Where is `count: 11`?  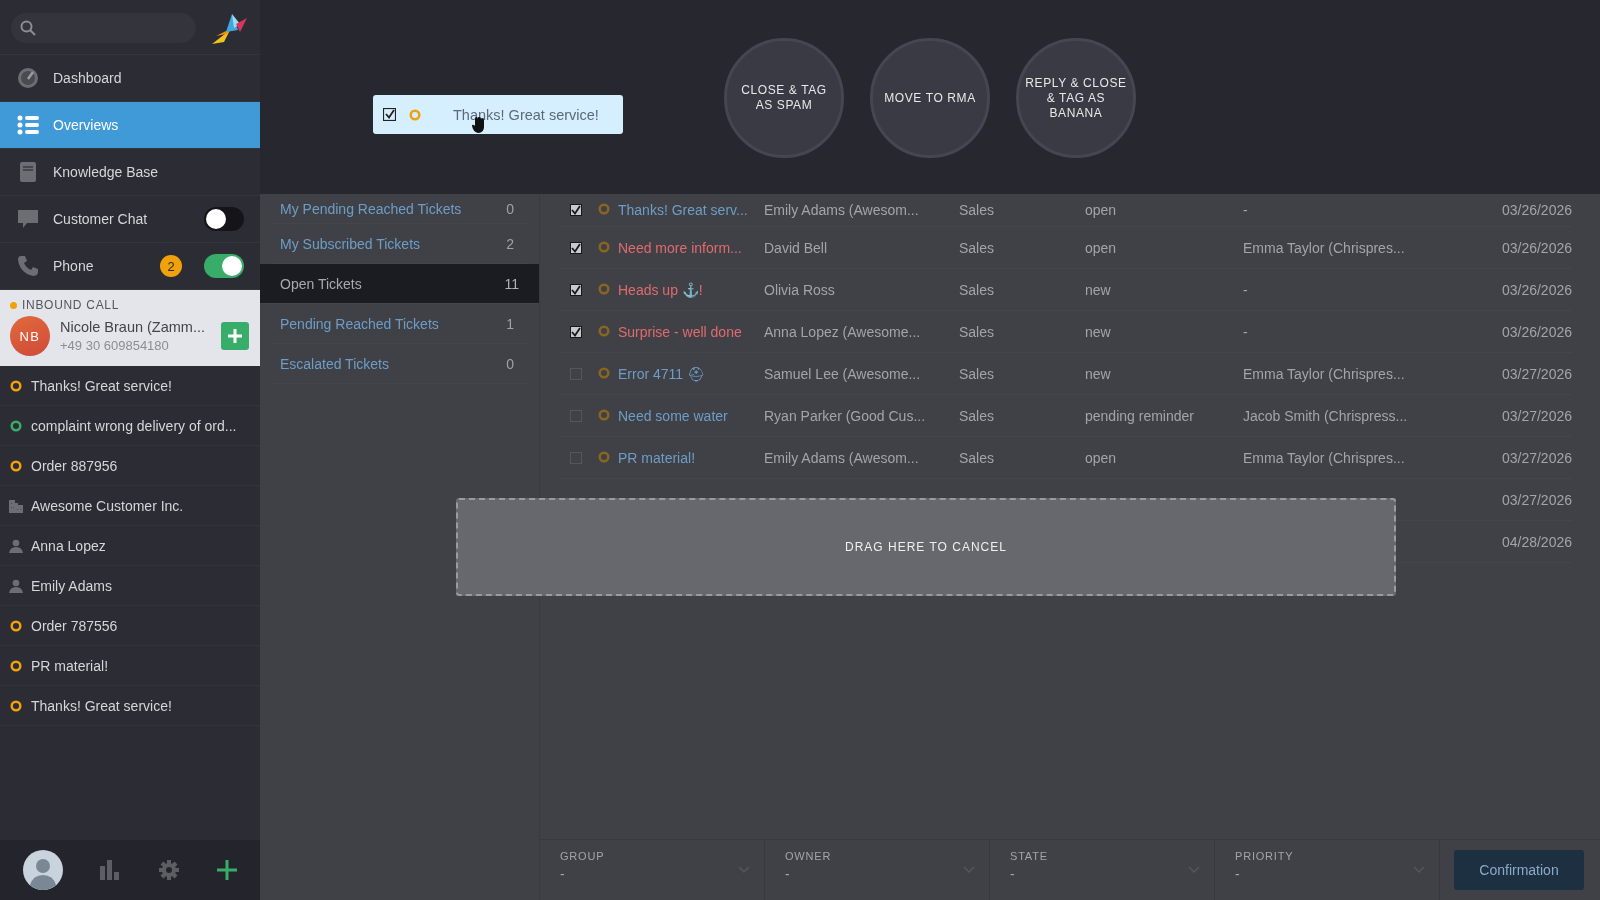 count: 11 is located at coordinates (511, 283).